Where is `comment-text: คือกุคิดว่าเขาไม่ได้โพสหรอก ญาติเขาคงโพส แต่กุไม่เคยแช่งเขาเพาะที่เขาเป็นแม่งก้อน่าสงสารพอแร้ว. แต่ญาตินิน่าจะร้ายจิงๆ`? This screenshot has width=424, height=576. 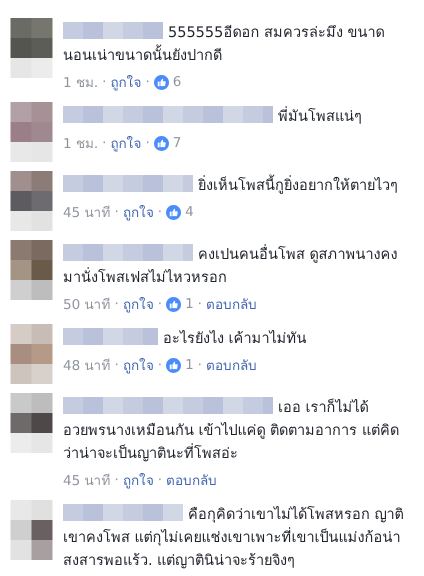 comment-text: คือกุคิดว่าเขาไม่ได้โพสหรอก ญาติเขาคงโพส แต่กุไม่เคยแช่งเขาเพาะที่เขาเป็นแม่งก้อน่าสงสารพอแร้ว. แต่ญาตินิน่าจะร้ายจิงๆ is located at coordinates (235, 538).